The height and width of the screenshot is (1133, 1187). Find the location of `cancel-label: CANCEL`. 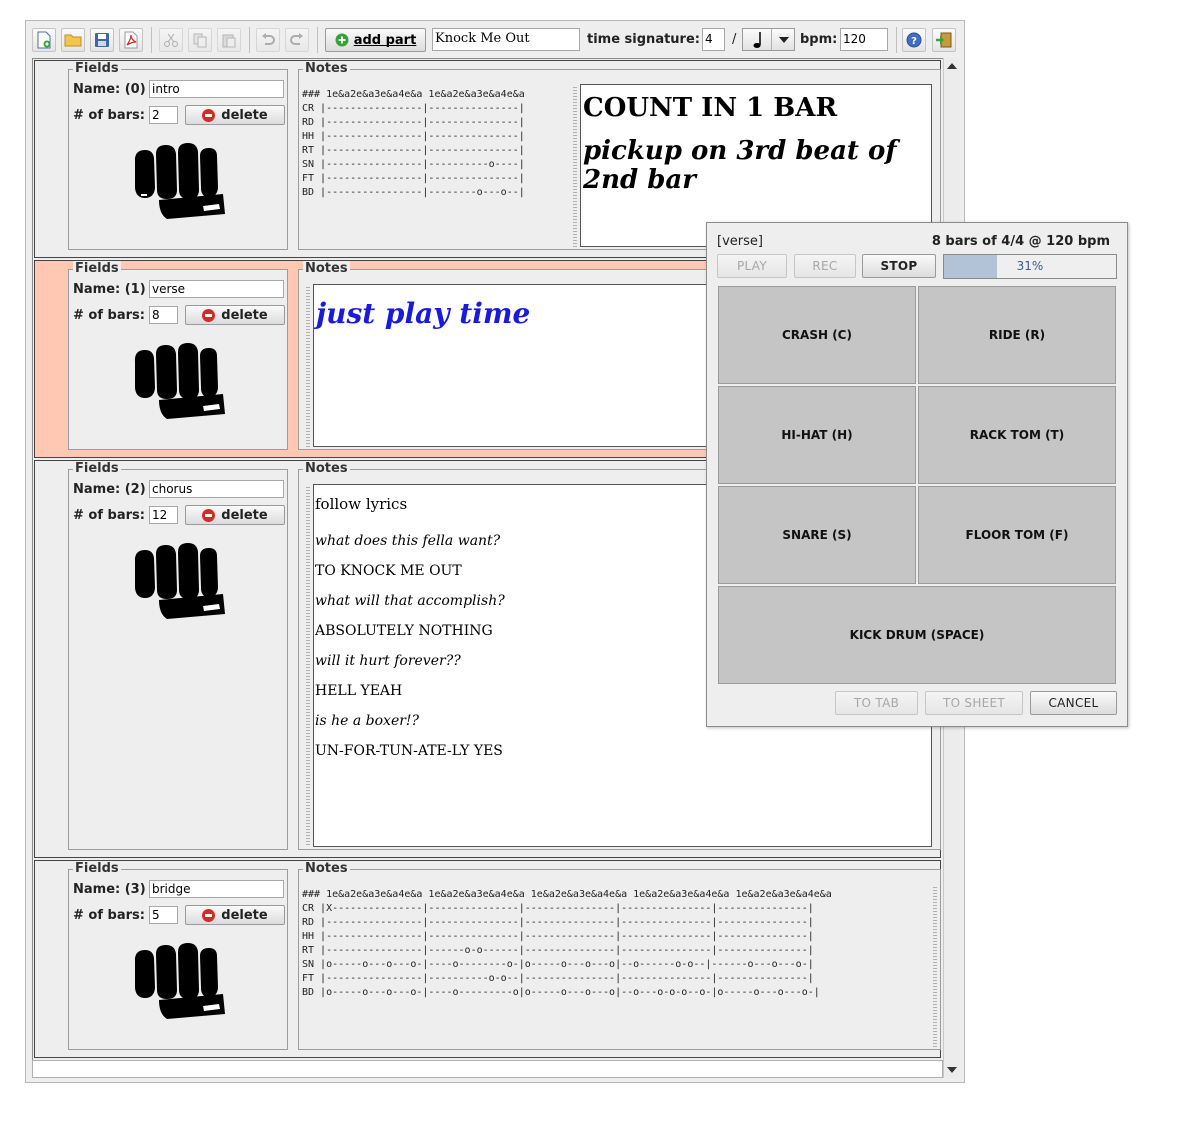

cancel-label: CANCEL is located at coordinates (1073, 703).